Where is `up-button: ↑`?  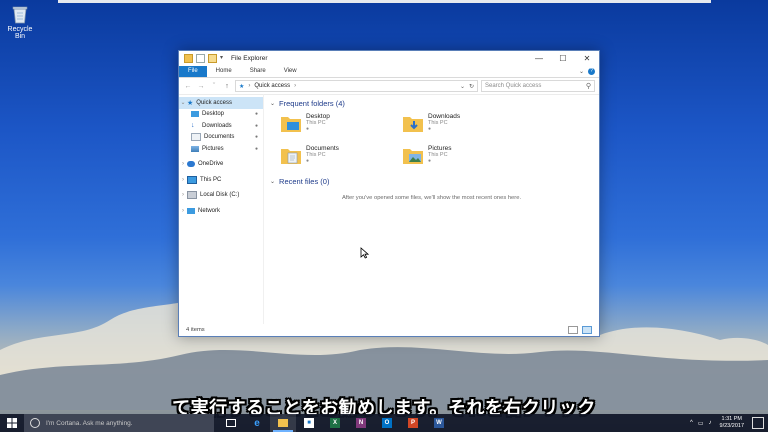
up-button: ↑ is located at coordinates (227, 86).